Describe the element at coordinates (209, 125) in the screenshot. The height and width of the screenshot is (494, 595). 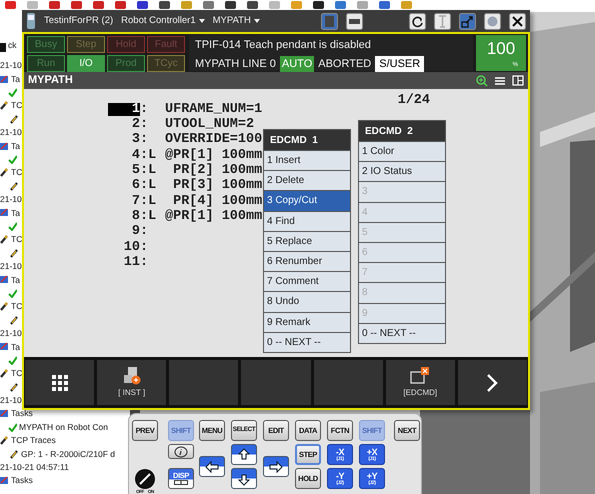
I see `program-line: UTOOL_NUM=2` at that location.